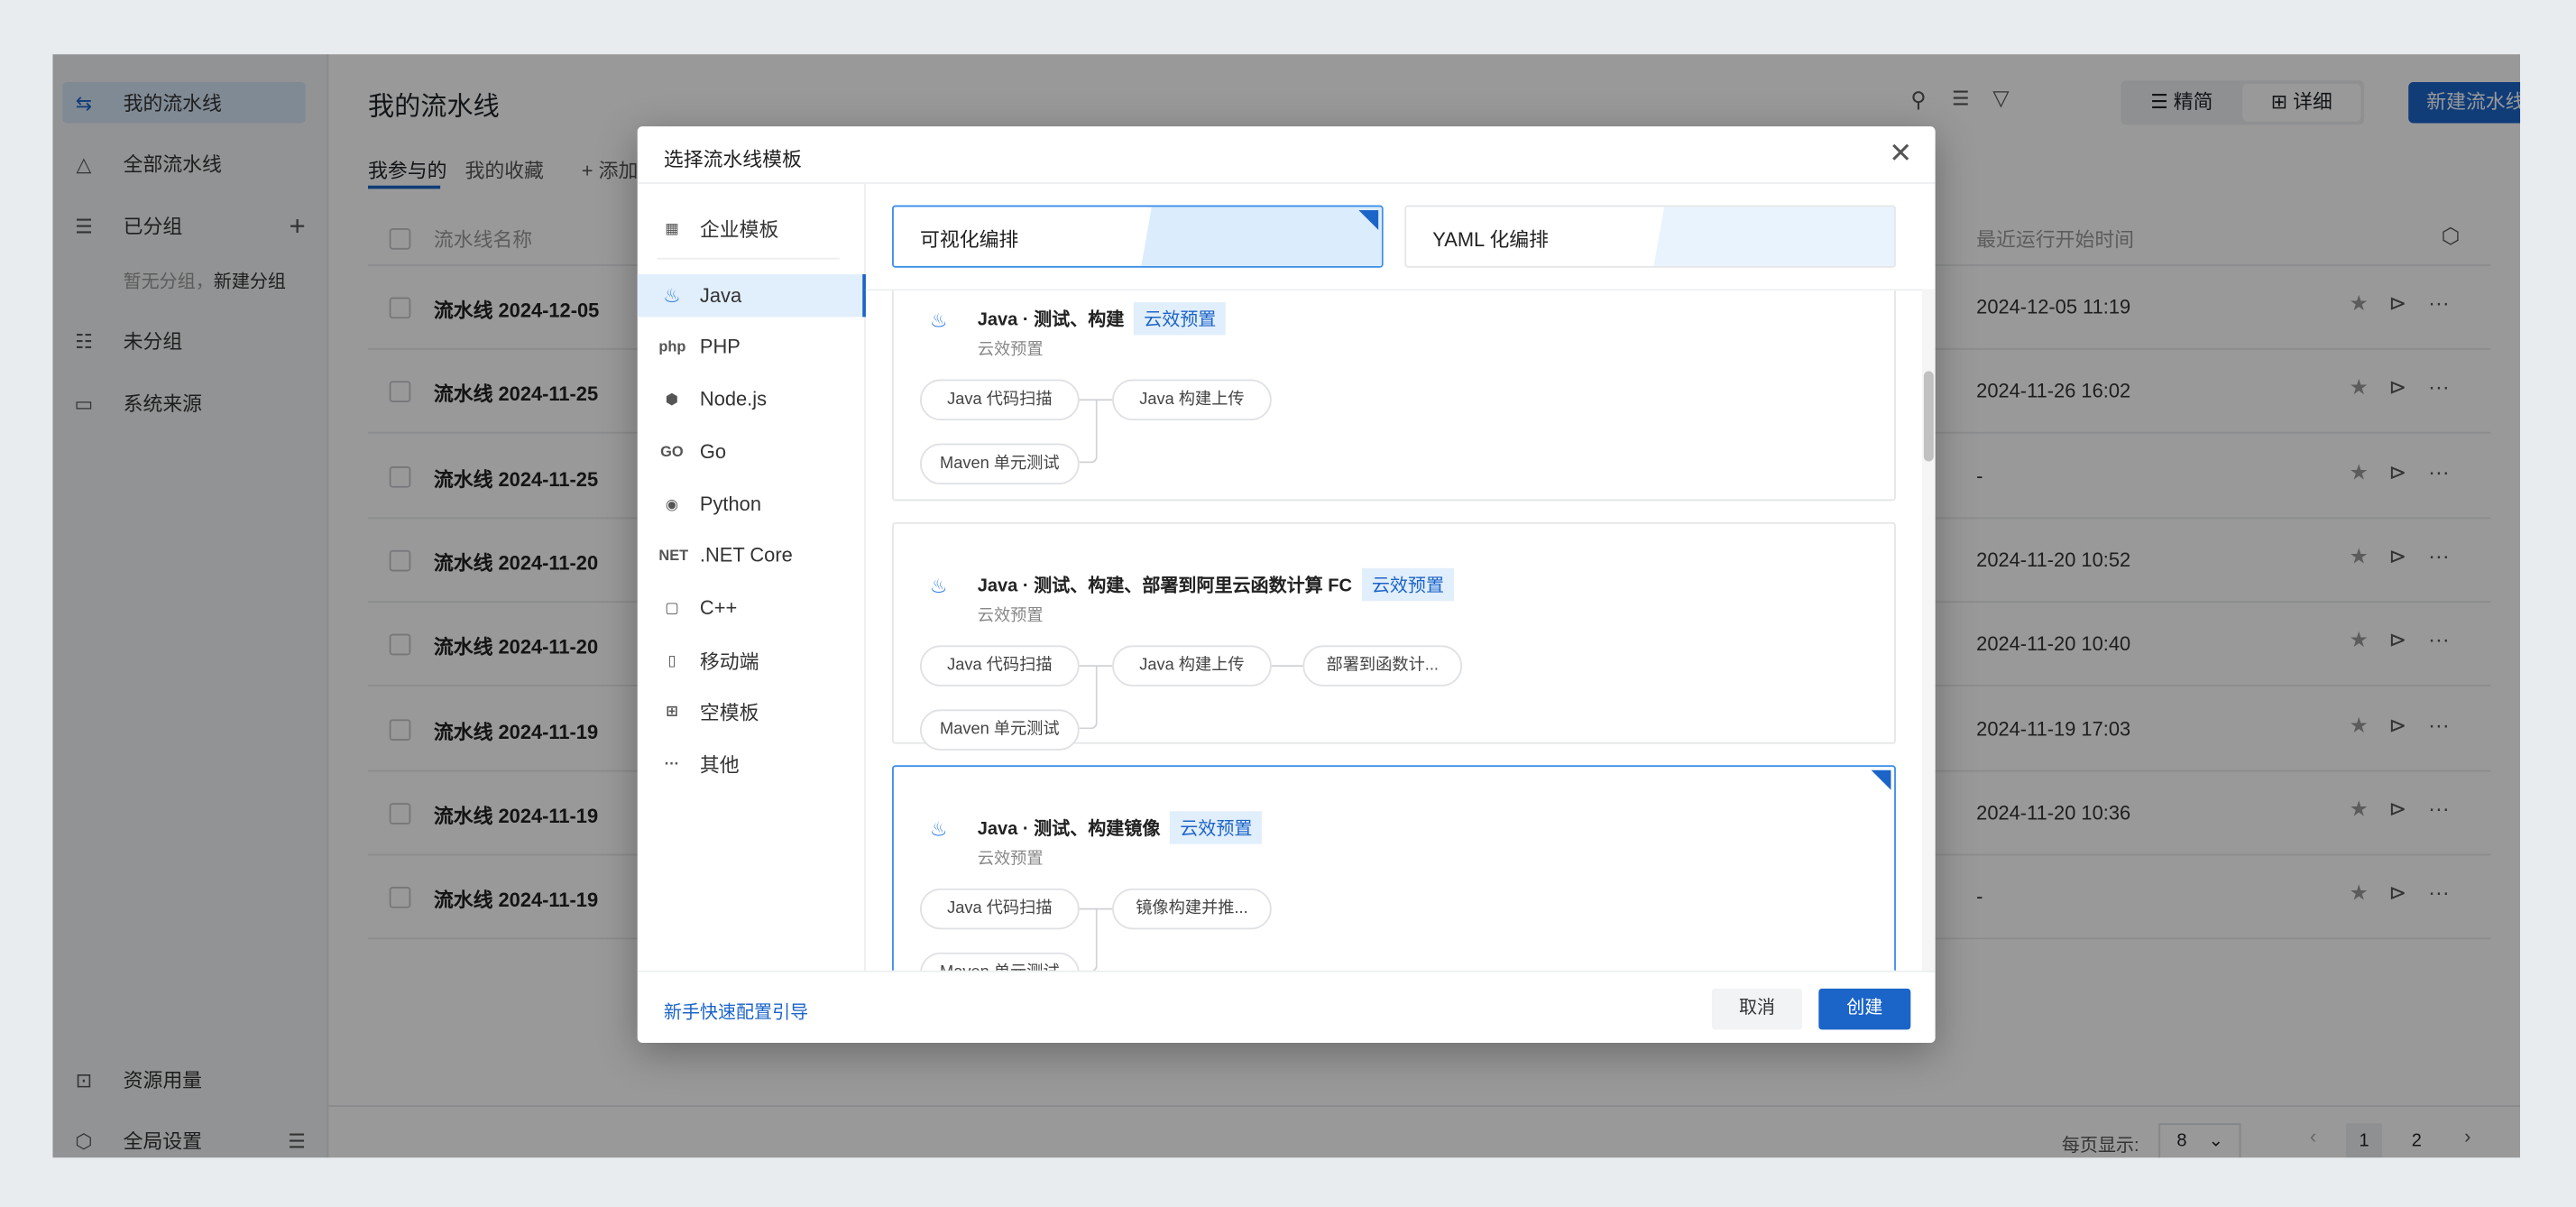 This screenshot has height=1207, width=2576. I want to click on template-title: Java · 测试、构建、部署到阿里云函数计算 FC, so click(1164, 586).